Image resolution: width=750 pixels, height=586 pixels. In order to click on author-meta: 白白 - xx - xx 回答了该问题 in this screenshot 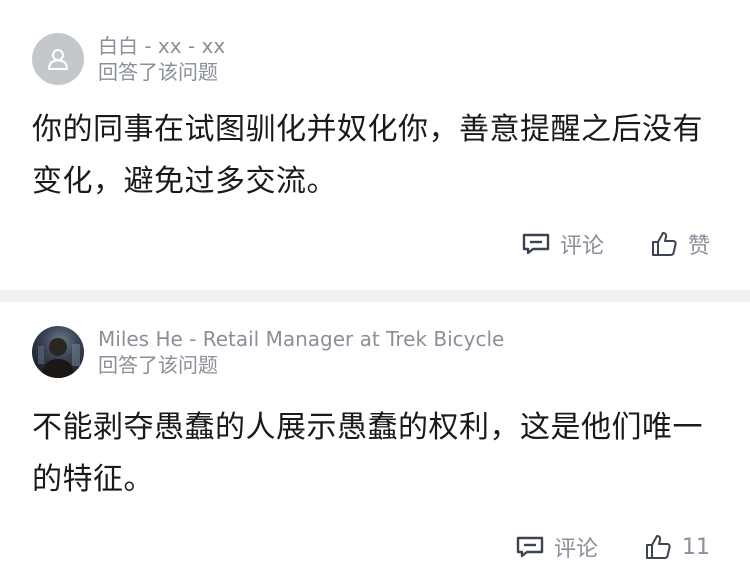, I will do `click(161, 59)`.